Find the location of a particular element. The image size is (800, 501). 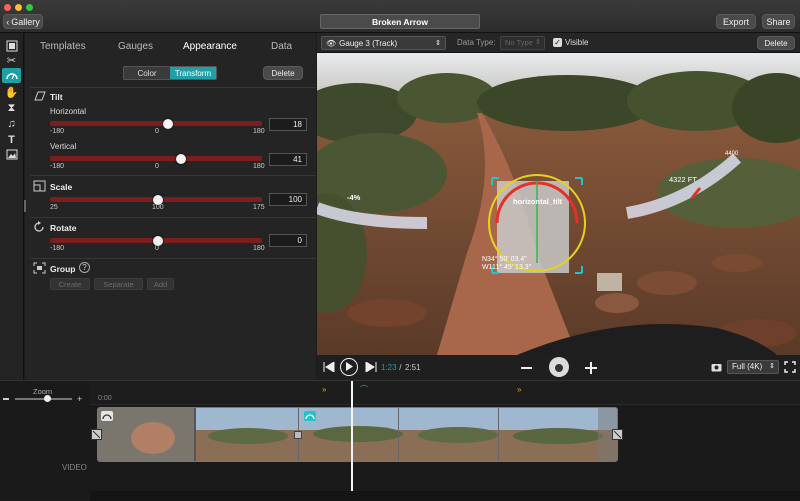

skip-back-icon is located at coordinates (329, 367).